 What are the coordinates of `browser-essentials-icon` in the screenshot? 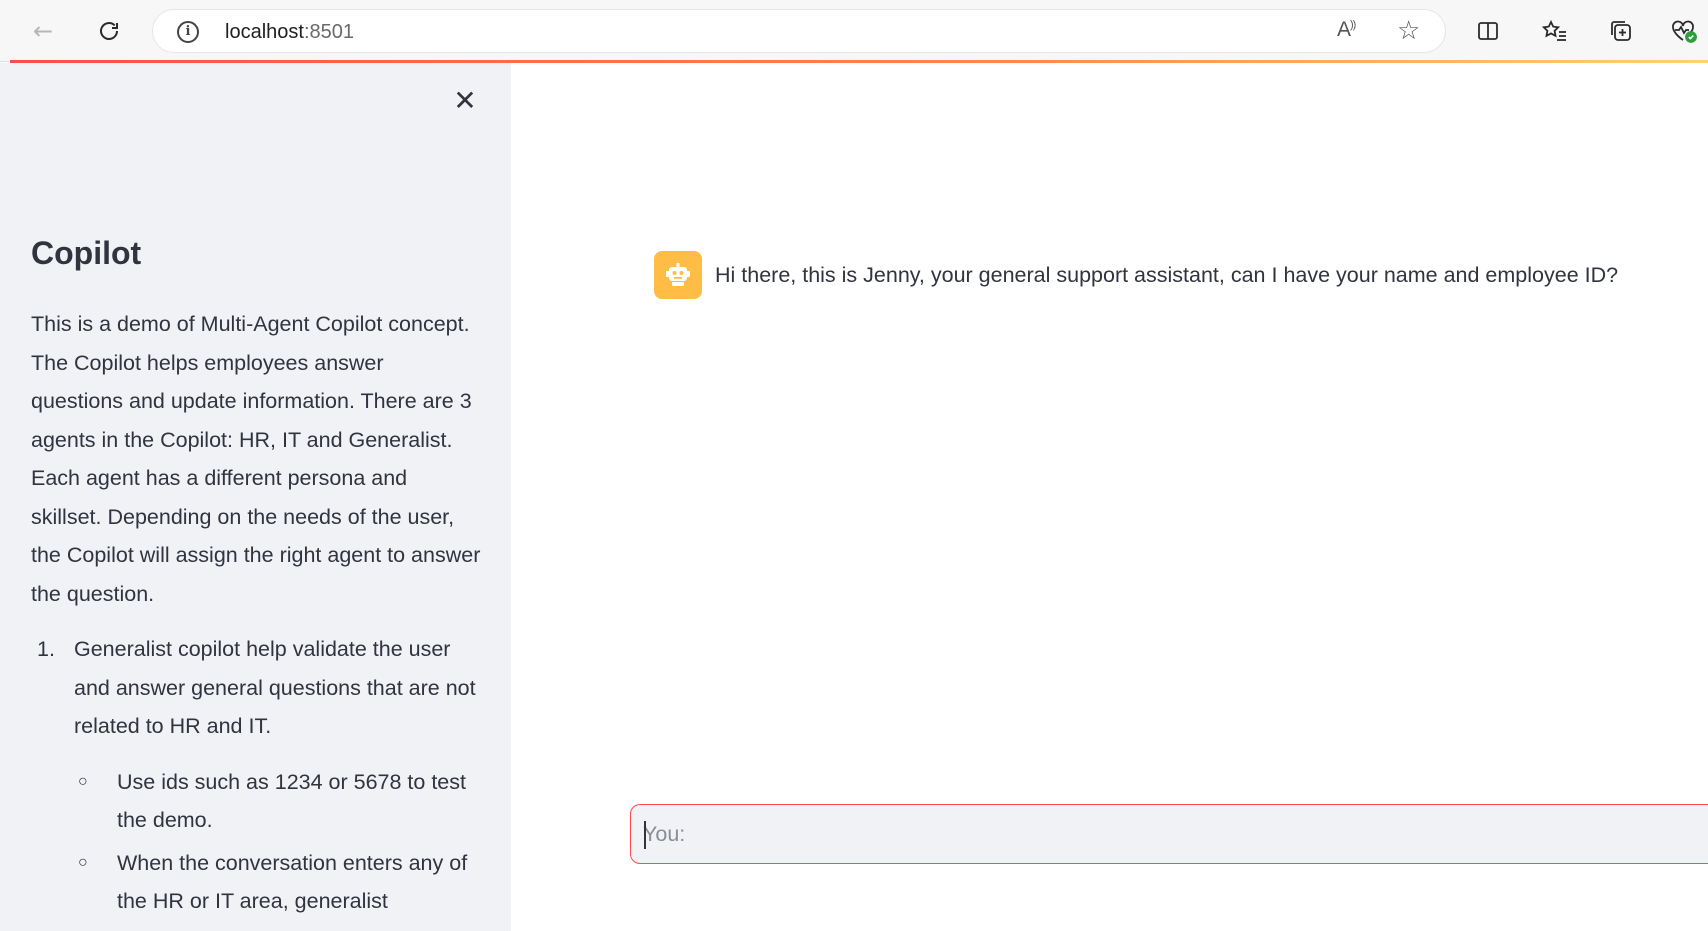 It's located at (1684, 31).